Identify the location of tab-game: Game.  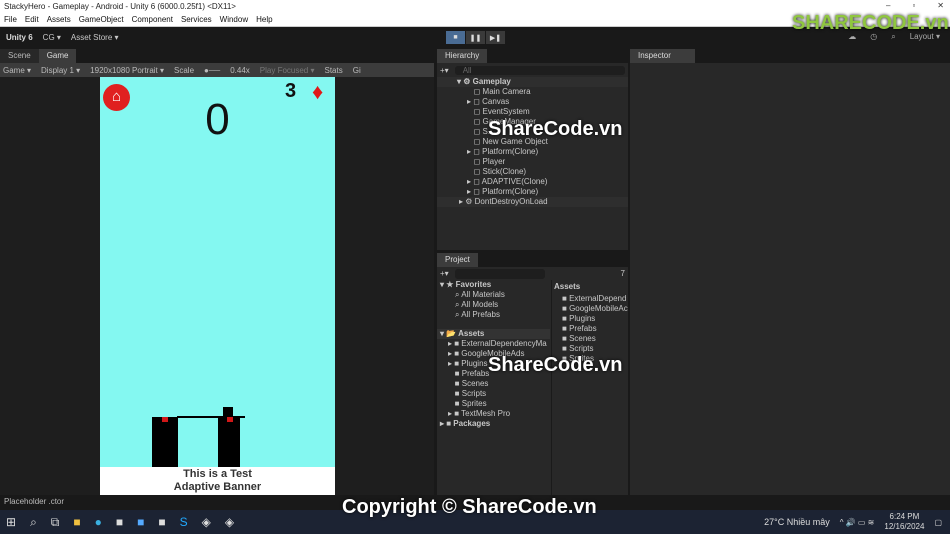
(57, 56).